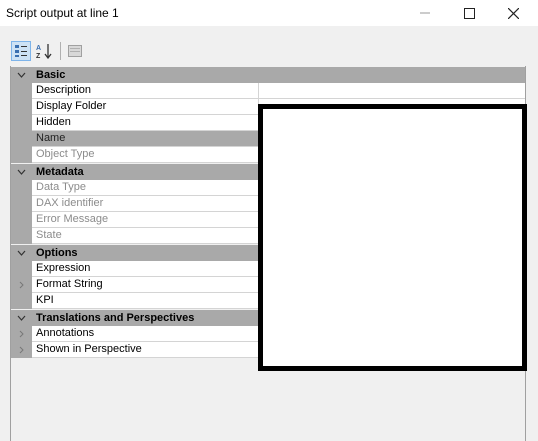  I want to click on property-pages-icon, so click(75, 51).